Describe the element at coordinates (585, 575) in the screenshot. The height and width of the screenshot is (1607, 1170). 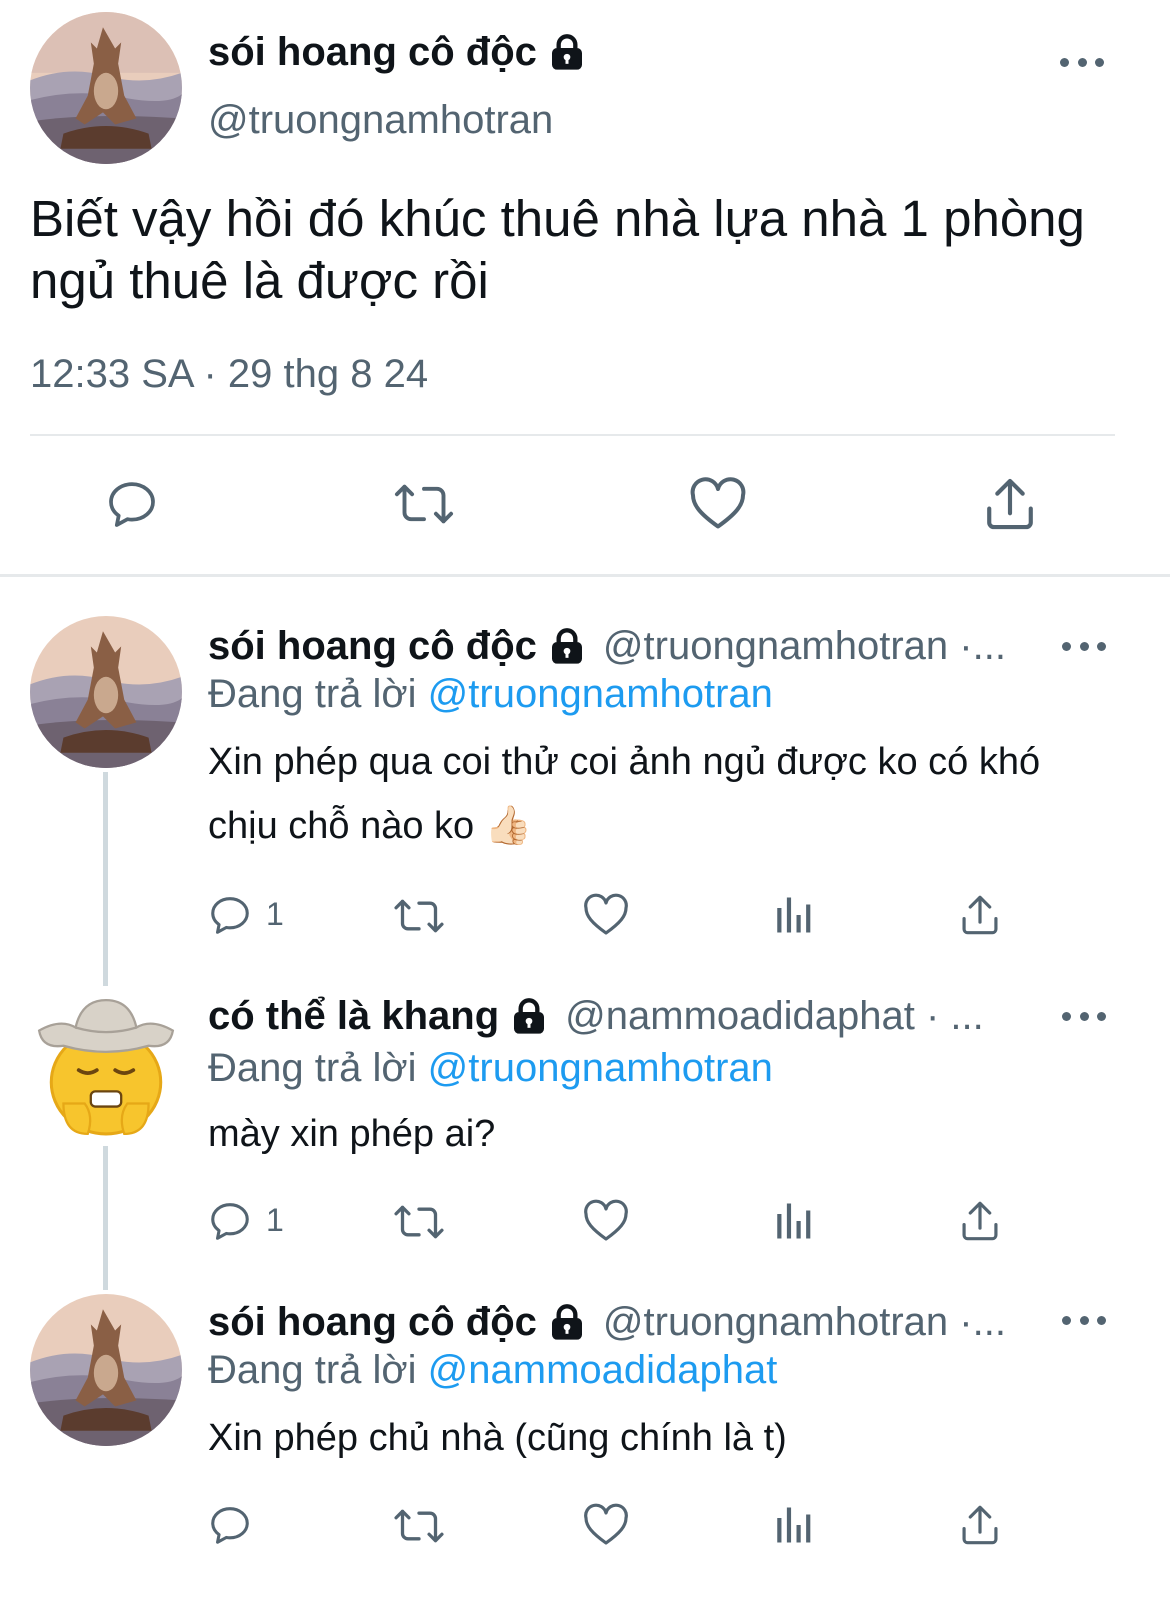
I see `section-divider` at that location.